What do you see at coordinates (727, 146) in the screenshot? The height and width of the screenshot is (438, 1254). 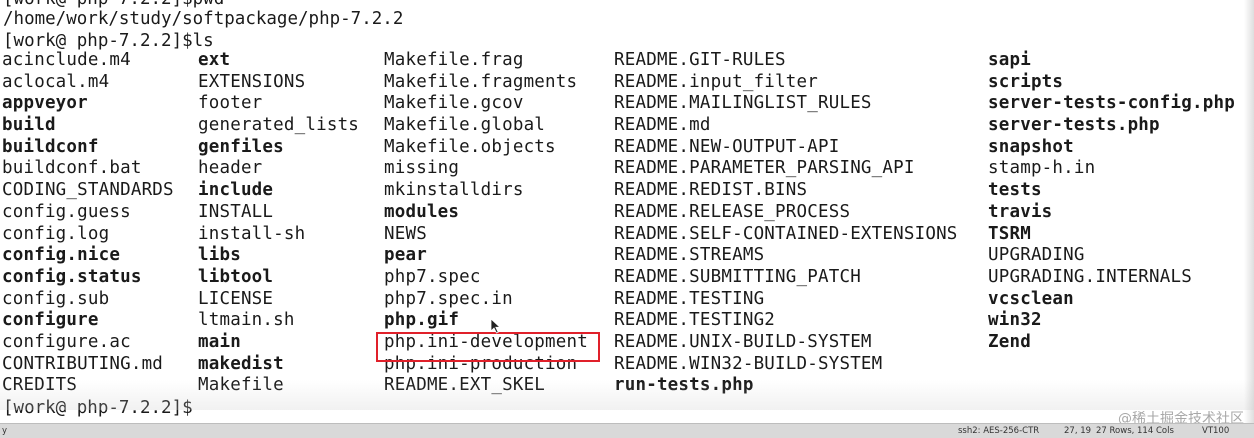 I see `ls-entry-file: README.NEW-OUTPUT-API` at bounding box center [727, 146].